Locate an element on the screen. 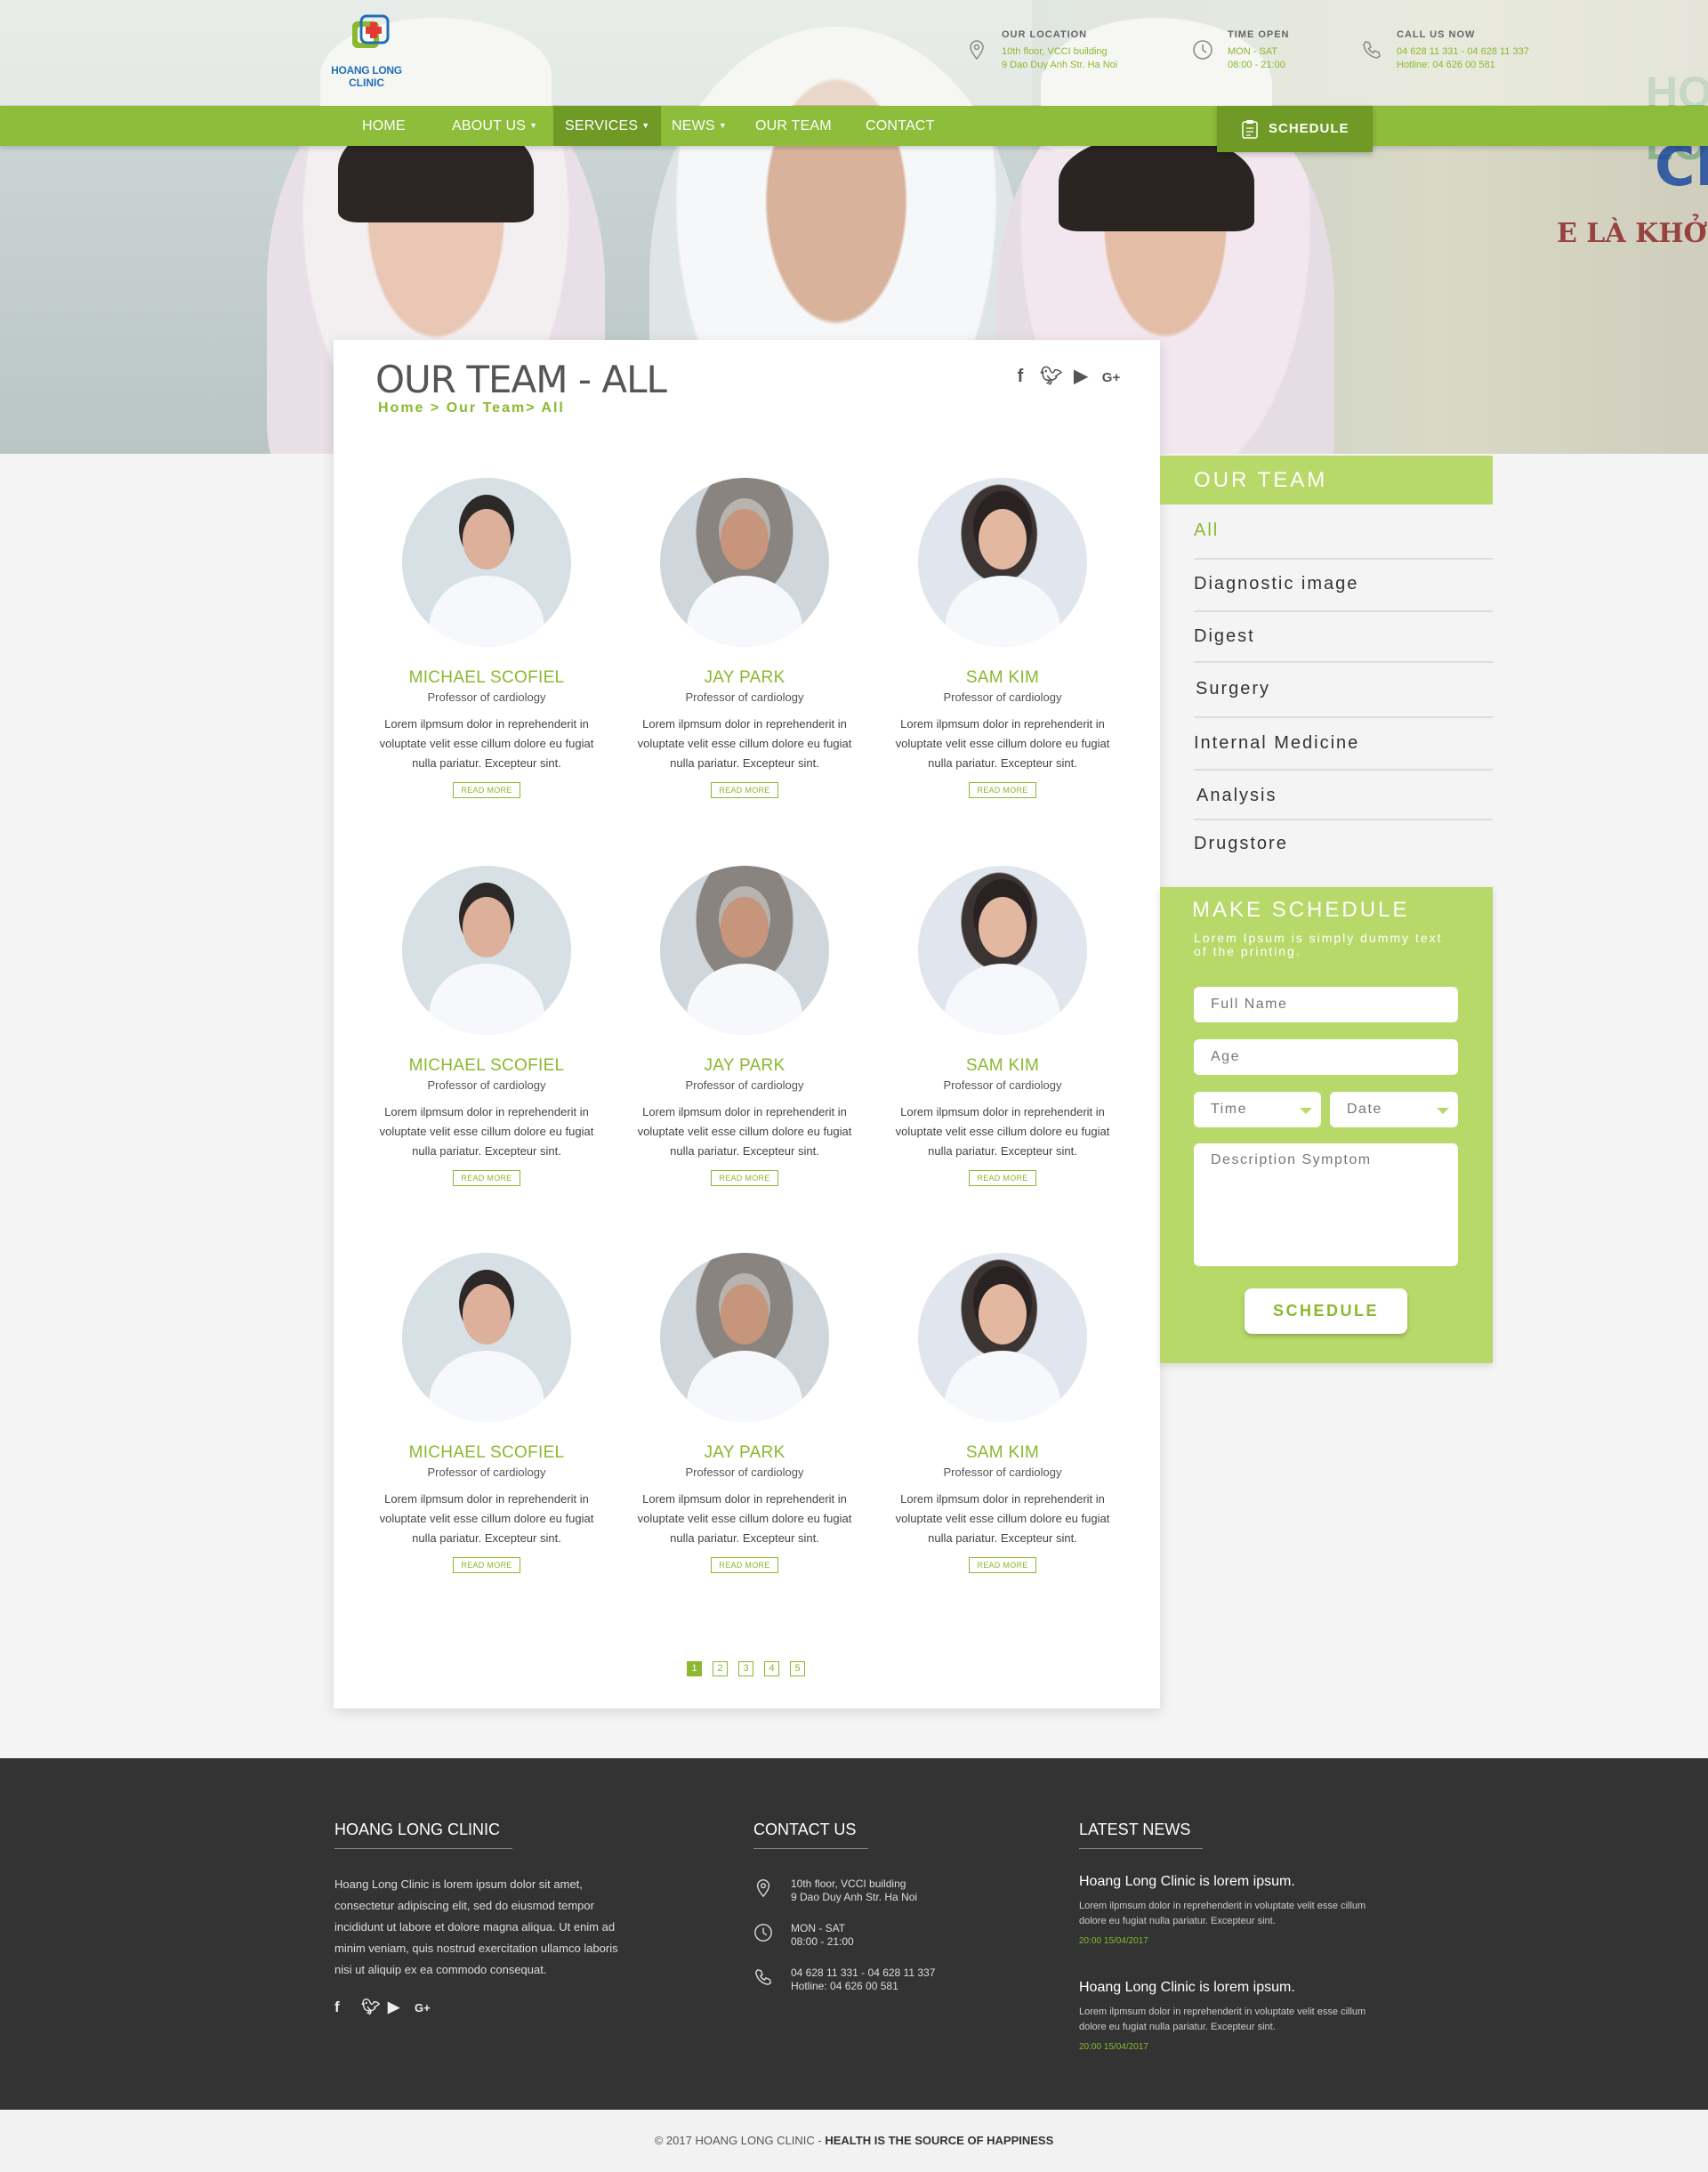  page-2-button: 2 is located at coordinates (720, 1668).